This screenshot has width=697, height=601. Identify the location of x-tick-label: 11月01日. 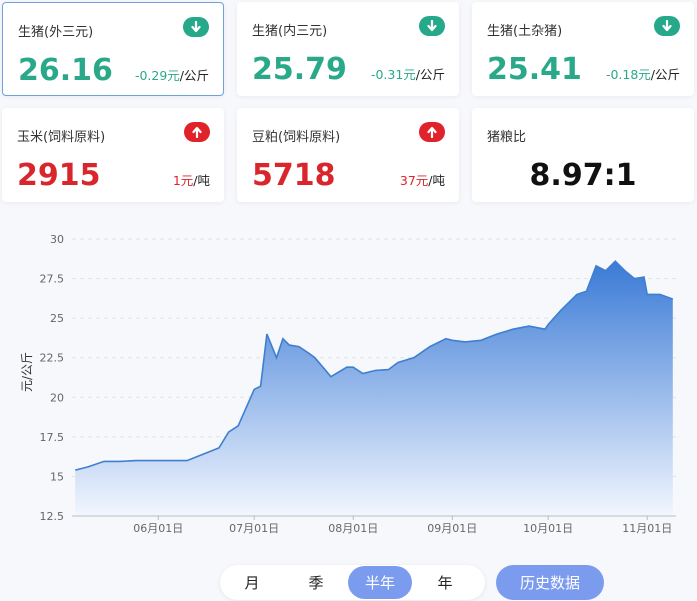
(647, 528).